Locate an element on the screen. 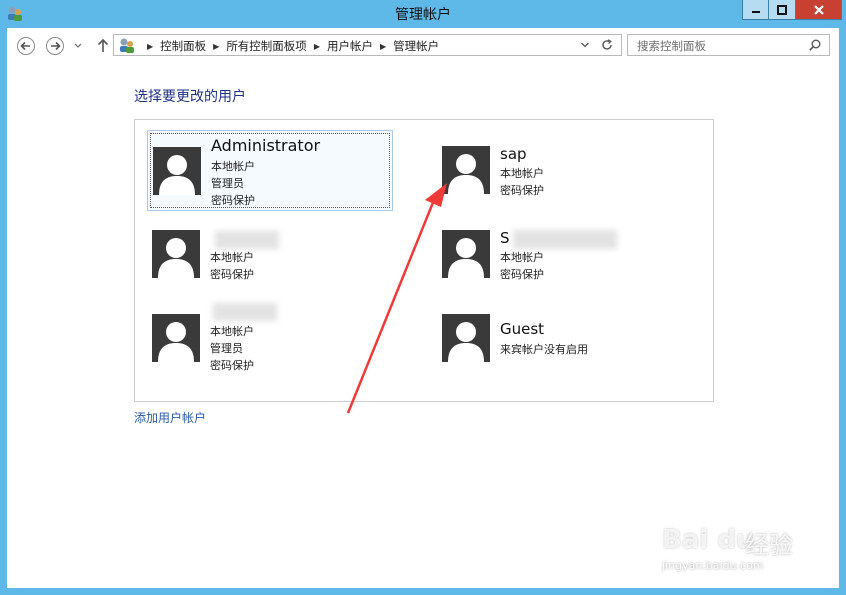  search-placeholder: 搜索控制面板 is located at coordinates (671, 46).